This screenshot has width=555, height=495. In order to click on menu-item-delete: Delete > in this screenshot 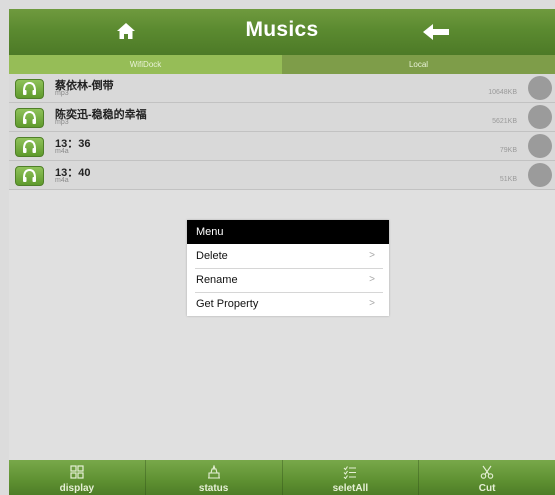, I will do `click(288, 256)`.